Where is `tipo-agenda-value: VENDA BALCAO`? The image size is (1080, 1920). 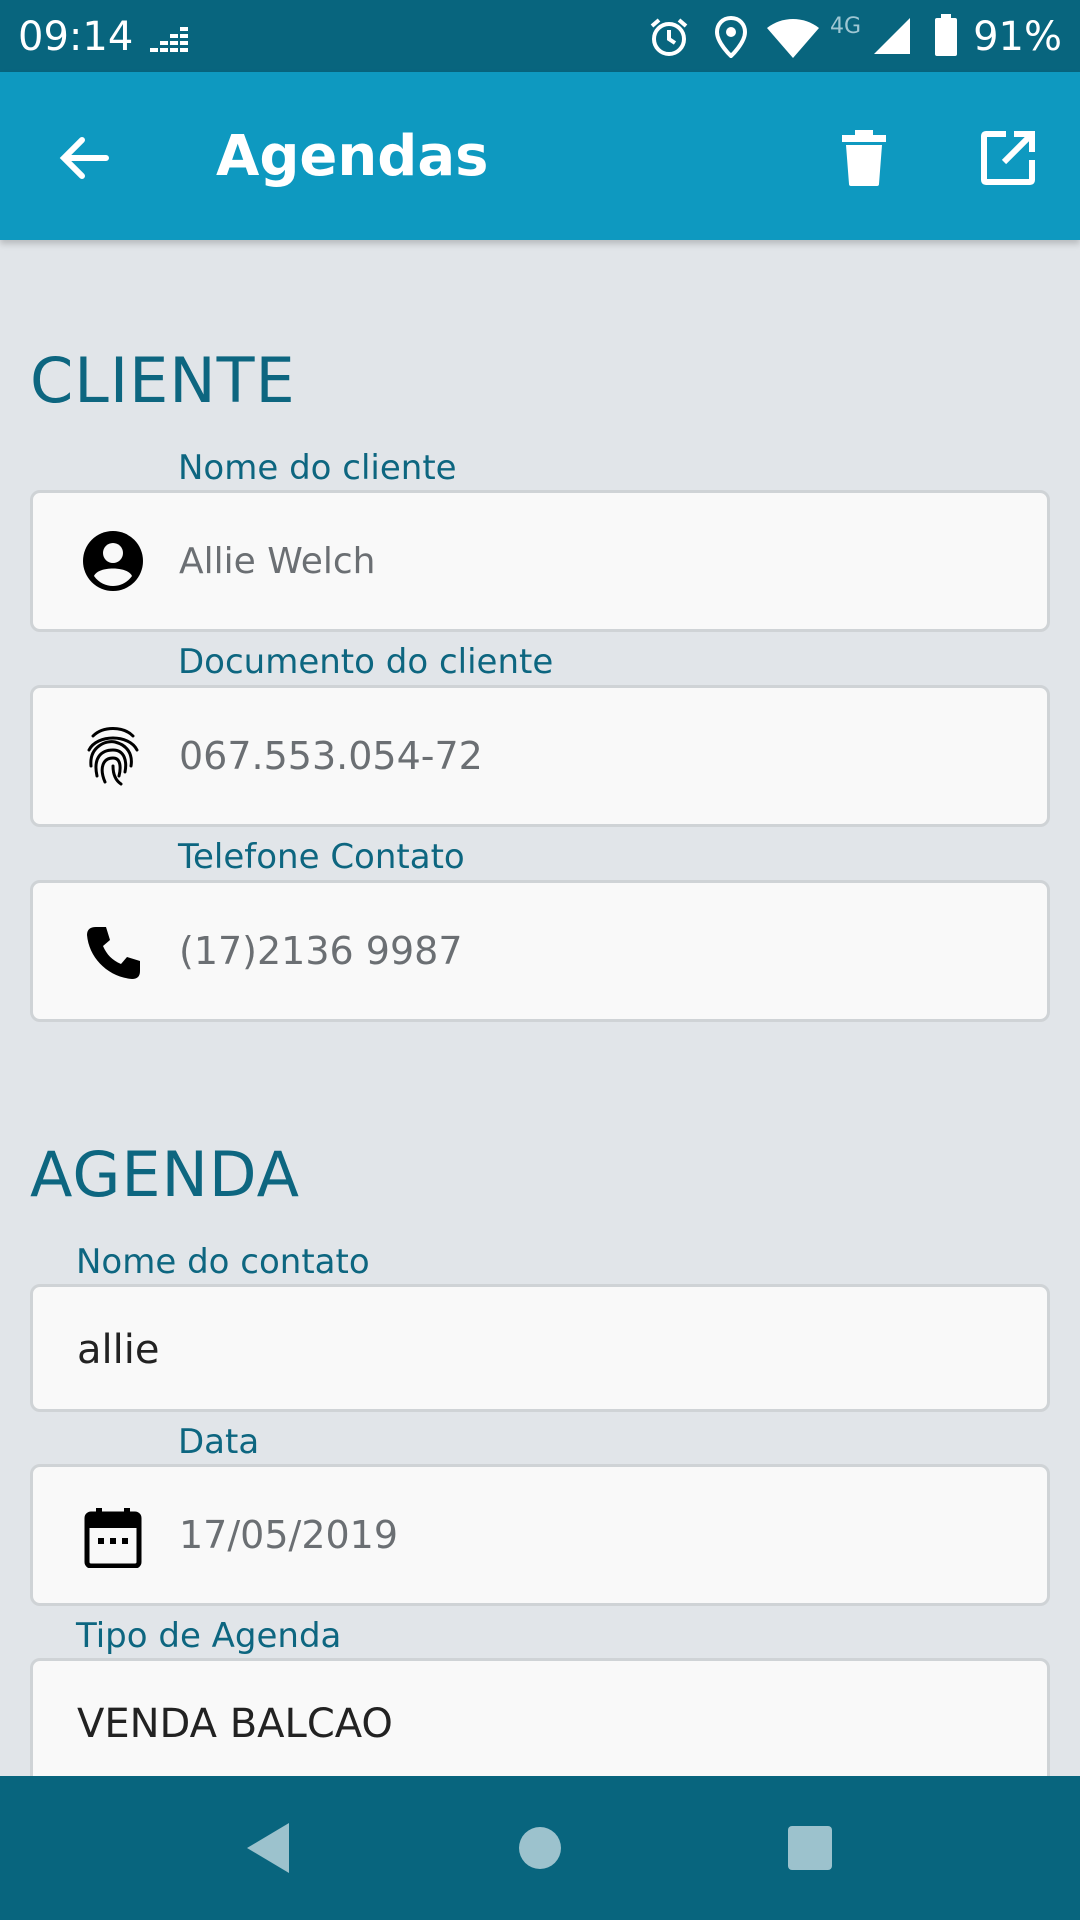
tipo-agenda-value: VENDA BALCAO is located at coordinates (235, 1724).